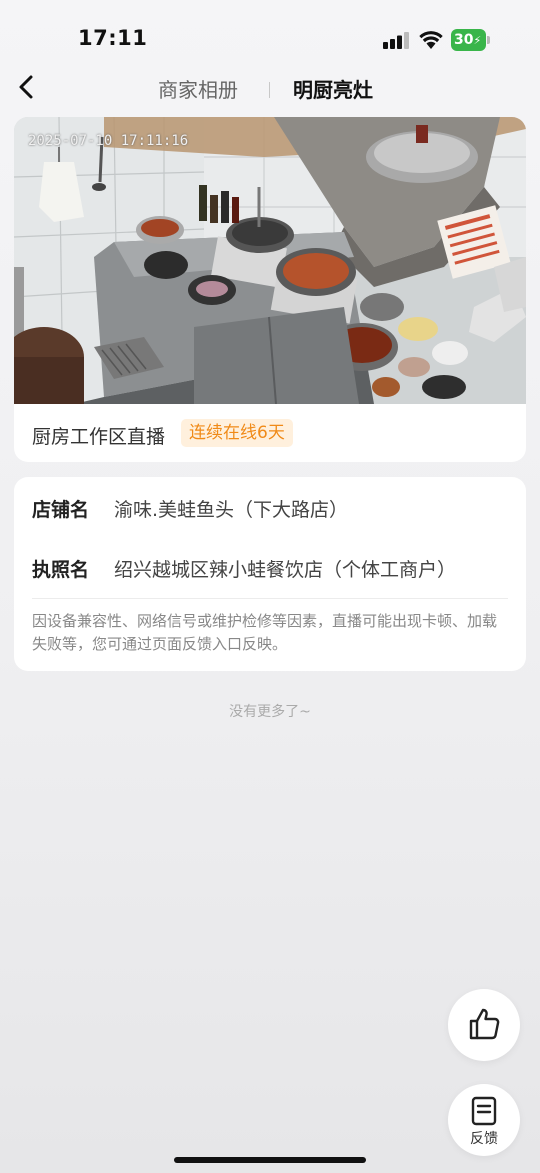 The width and height of the screenshot is (540, 1173). Describe the element at coordinates (113, 38) in the screenshot. I see `status-time: 17:11` at that location.